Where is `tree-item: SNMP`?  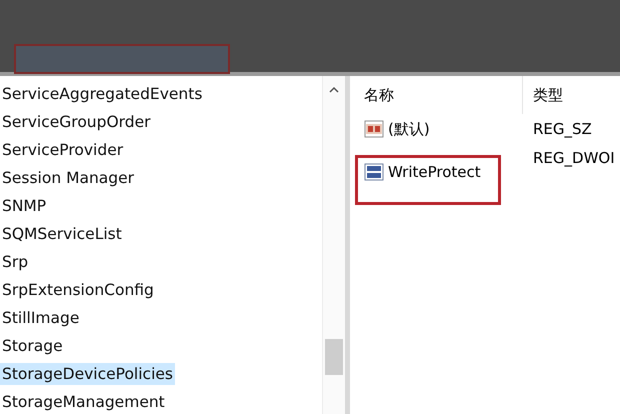 tree-item: SNMP is located at coordinates (24, 206).